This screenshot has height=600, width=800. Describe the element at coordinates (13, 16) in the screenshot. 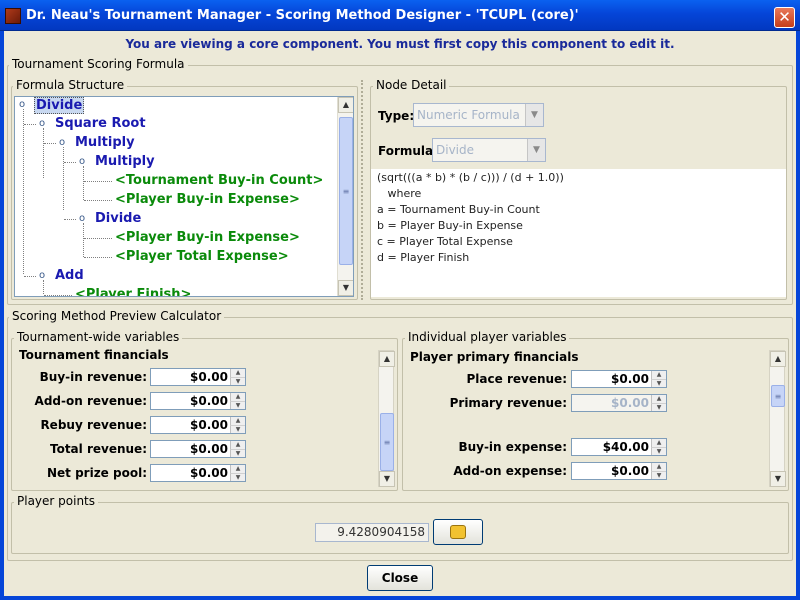

I see `app-icon` at that location.